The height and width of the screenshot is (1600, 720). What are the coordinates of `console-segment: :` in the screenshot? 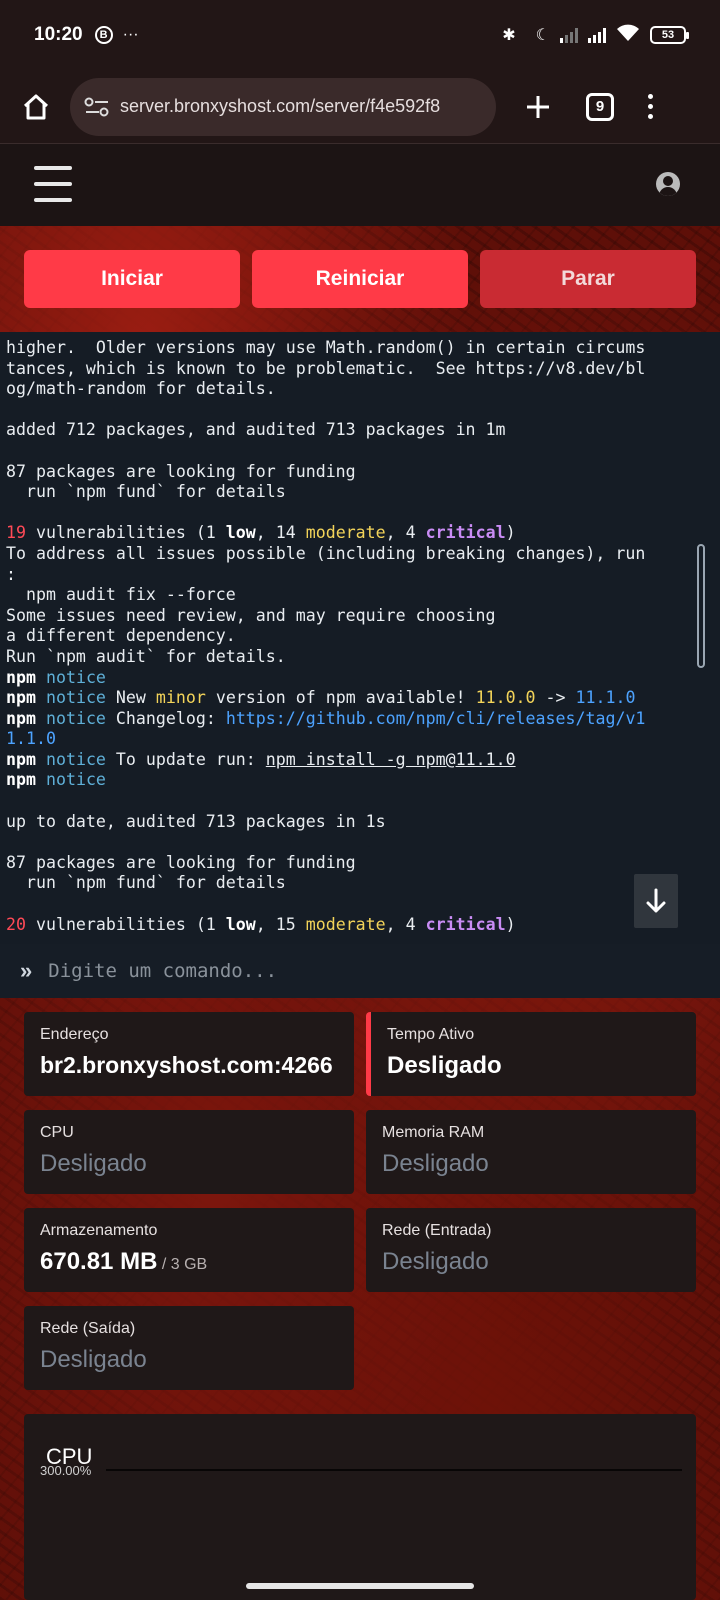 It's located at (11, 574).